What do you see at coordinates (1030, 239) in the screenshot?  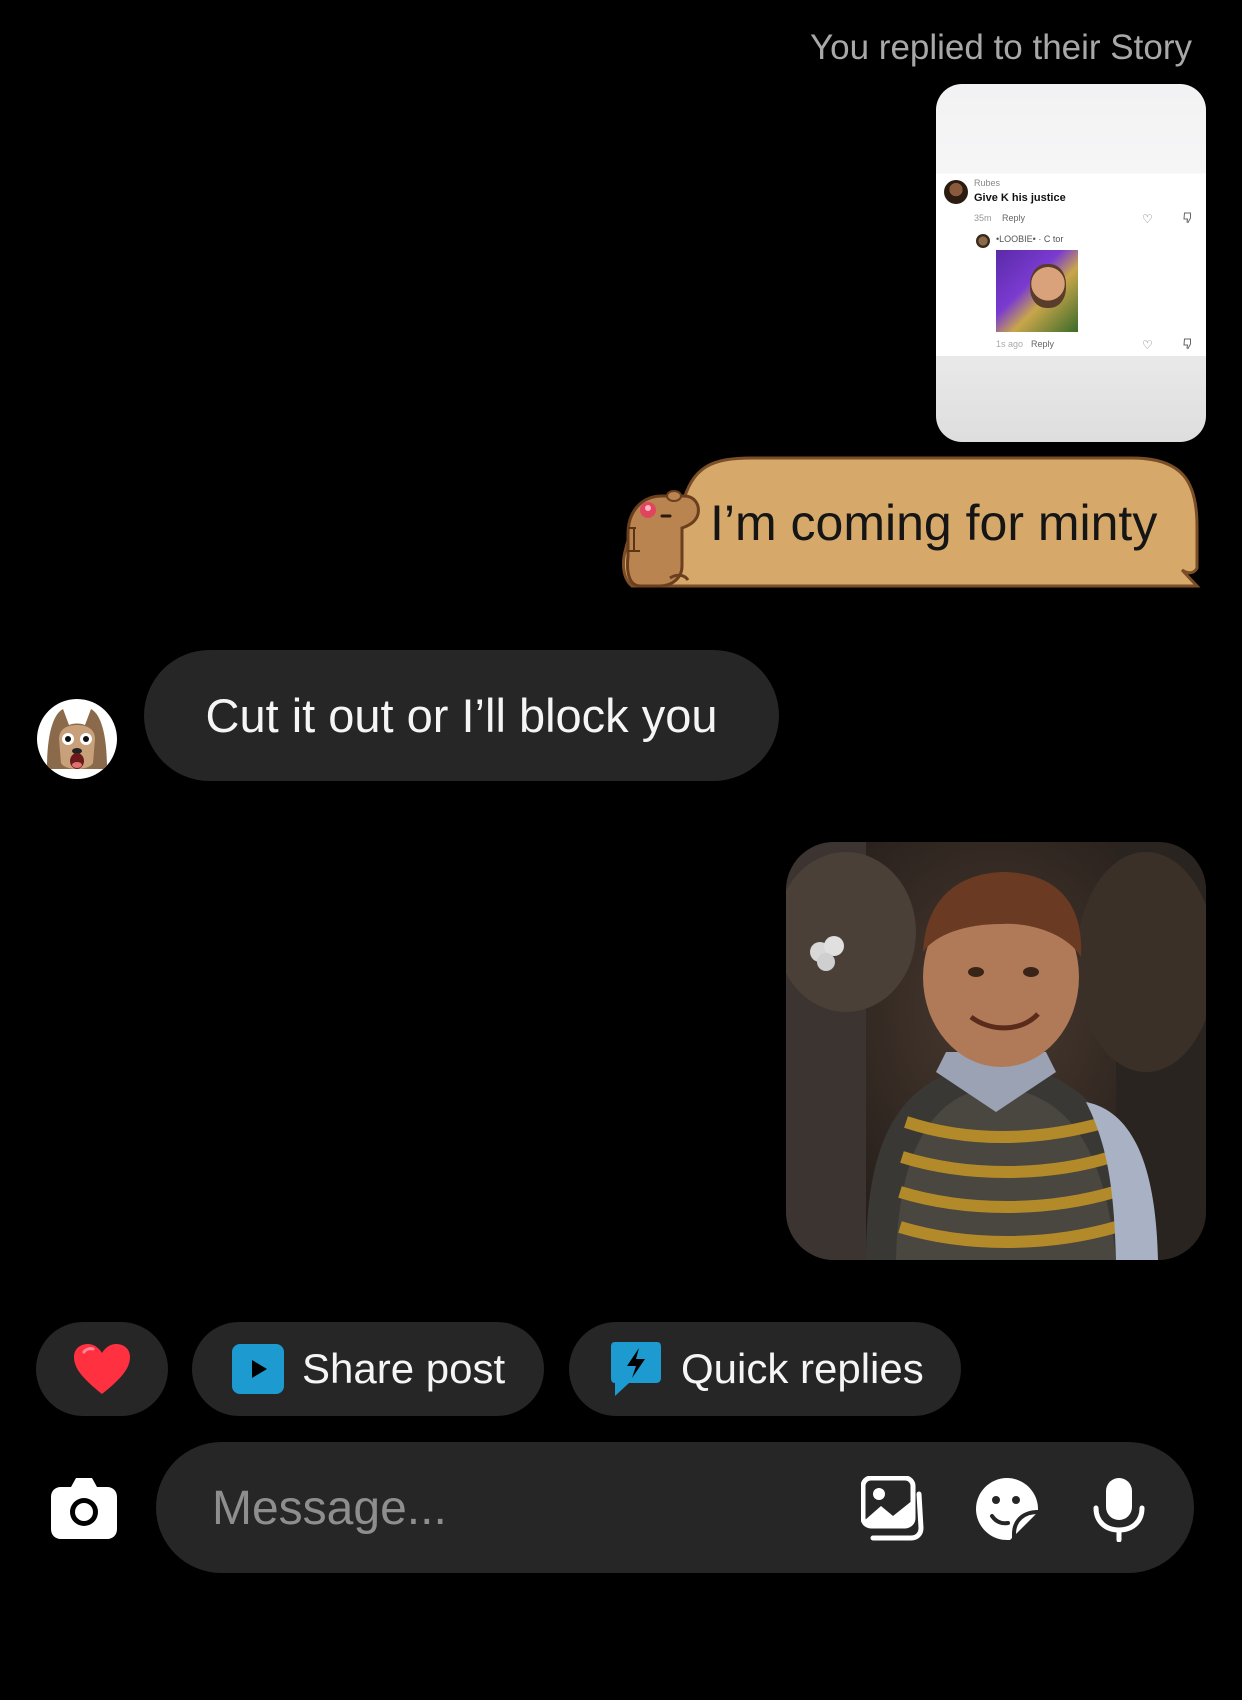 I see `story-nested-username: •LOOBIE• · C tor` at bounding box center [1030, 239].